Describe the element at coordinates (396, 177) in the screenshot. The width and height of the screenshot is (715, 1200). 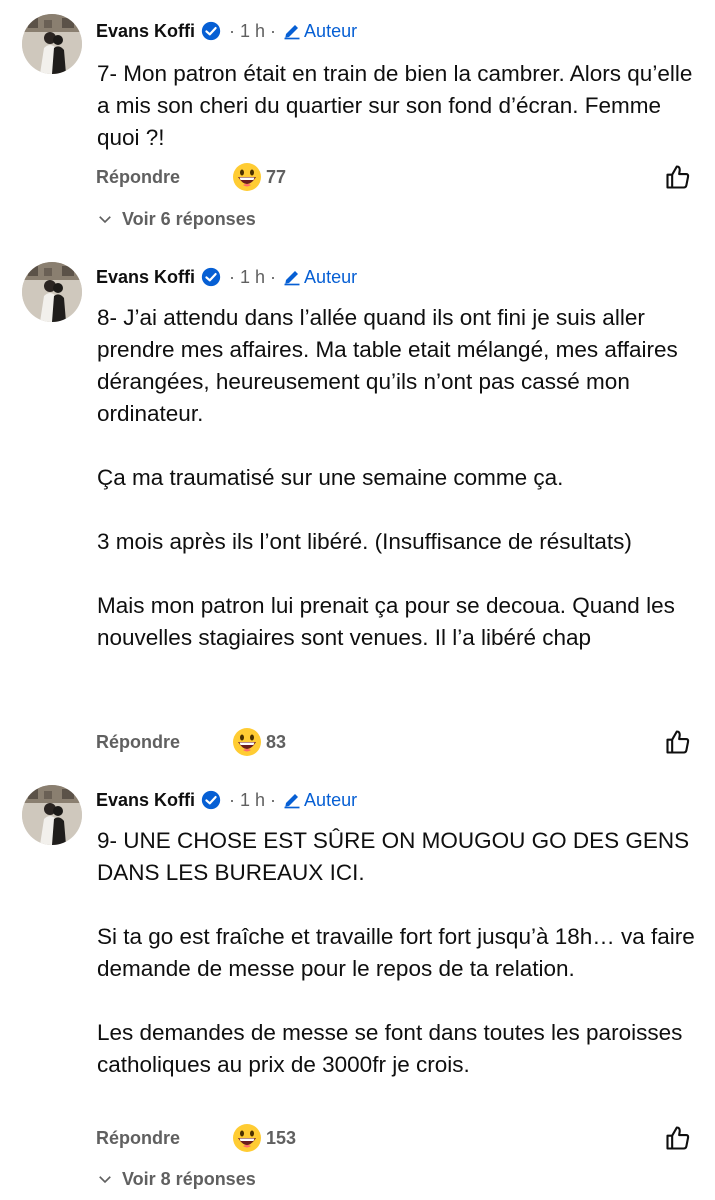
I see `comment-actions: Répondre 77` at that location.